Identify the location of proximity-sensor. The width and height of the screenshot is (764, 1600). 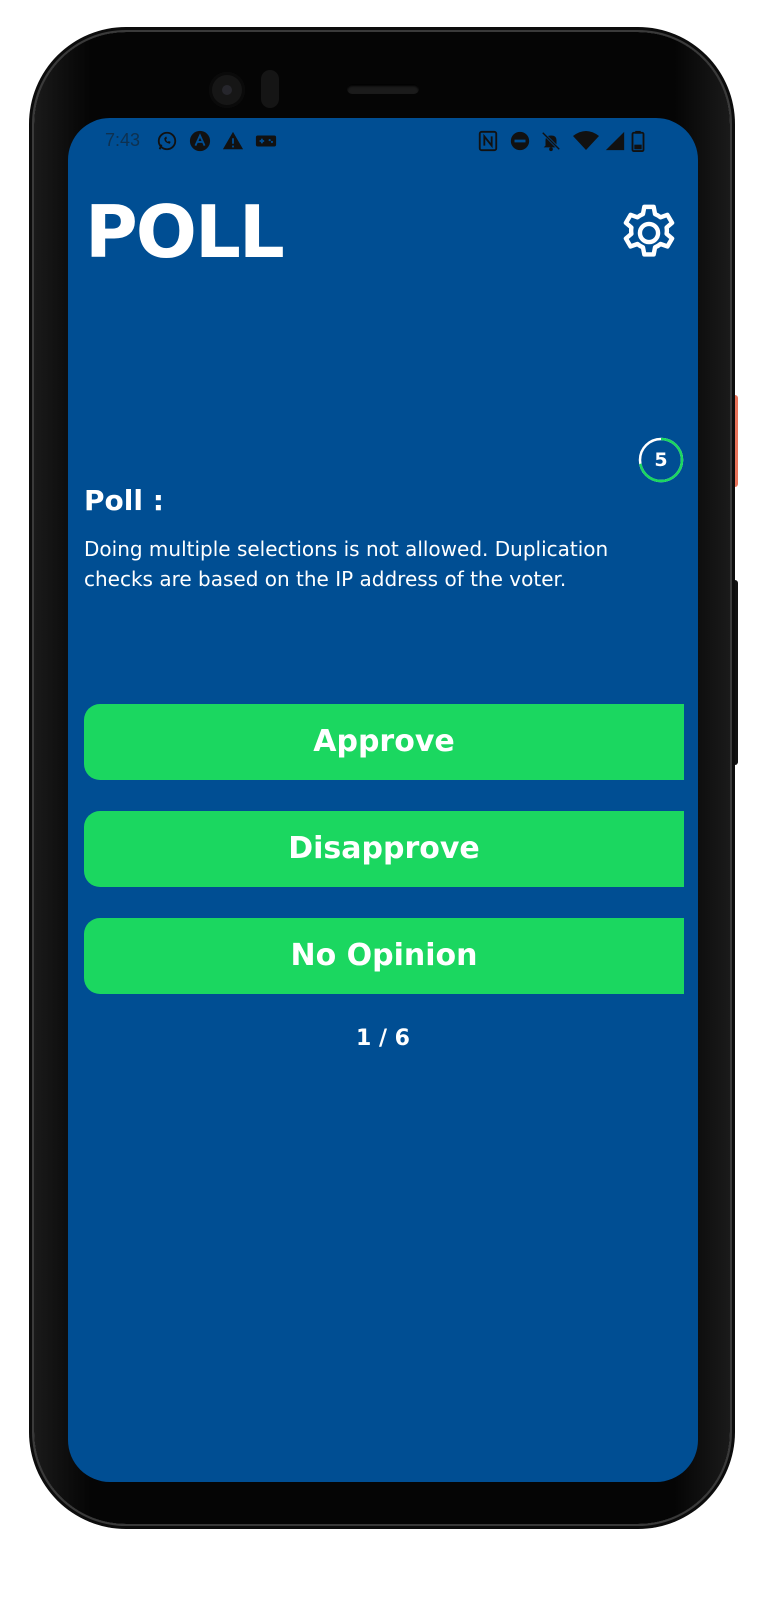
(270, 89).